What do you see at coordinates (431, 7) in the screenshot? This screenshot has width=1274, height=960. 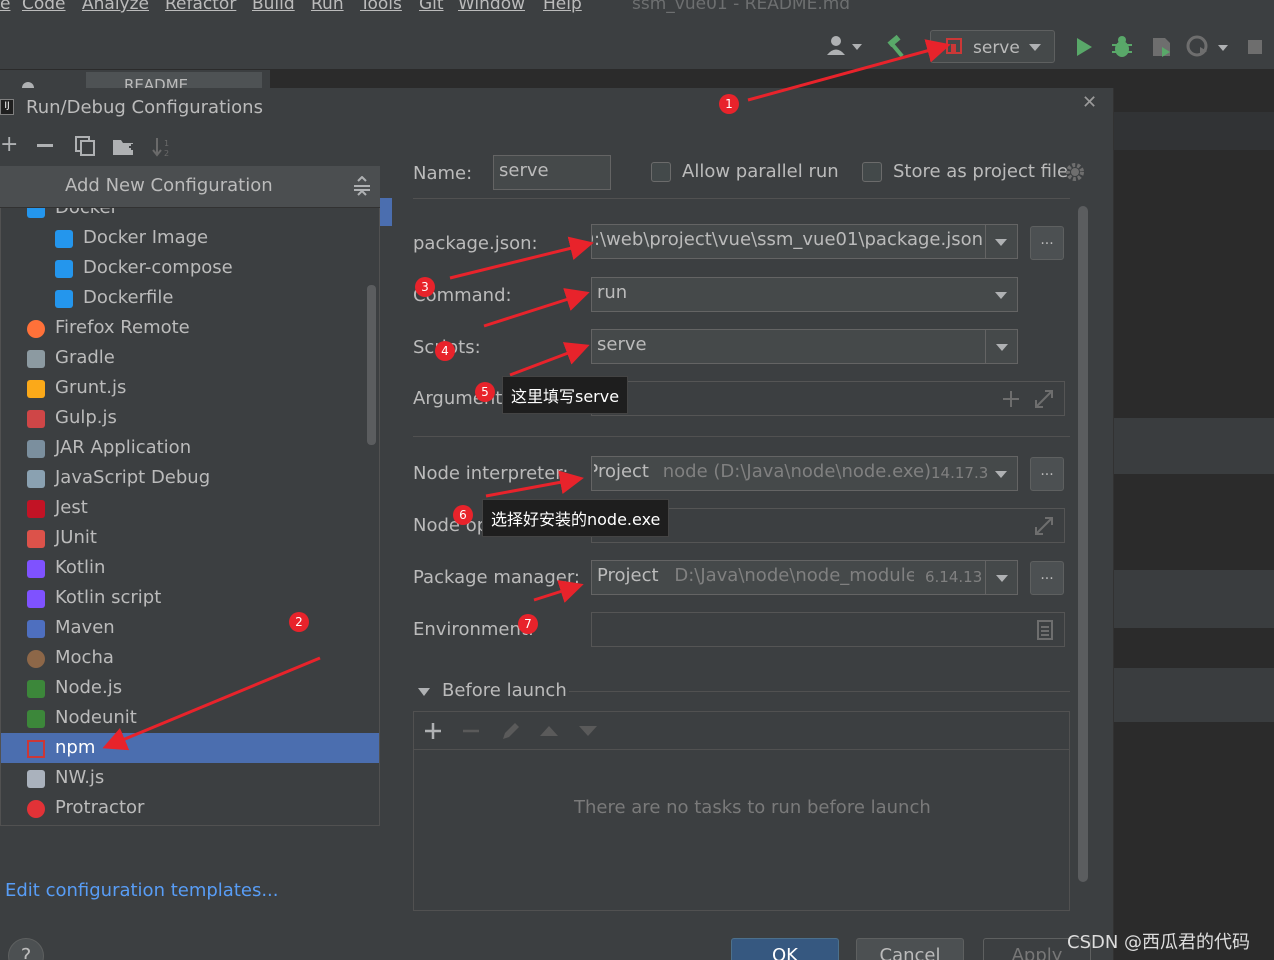 I see `menu-item-git: Git` at bounding box center [431, 7].